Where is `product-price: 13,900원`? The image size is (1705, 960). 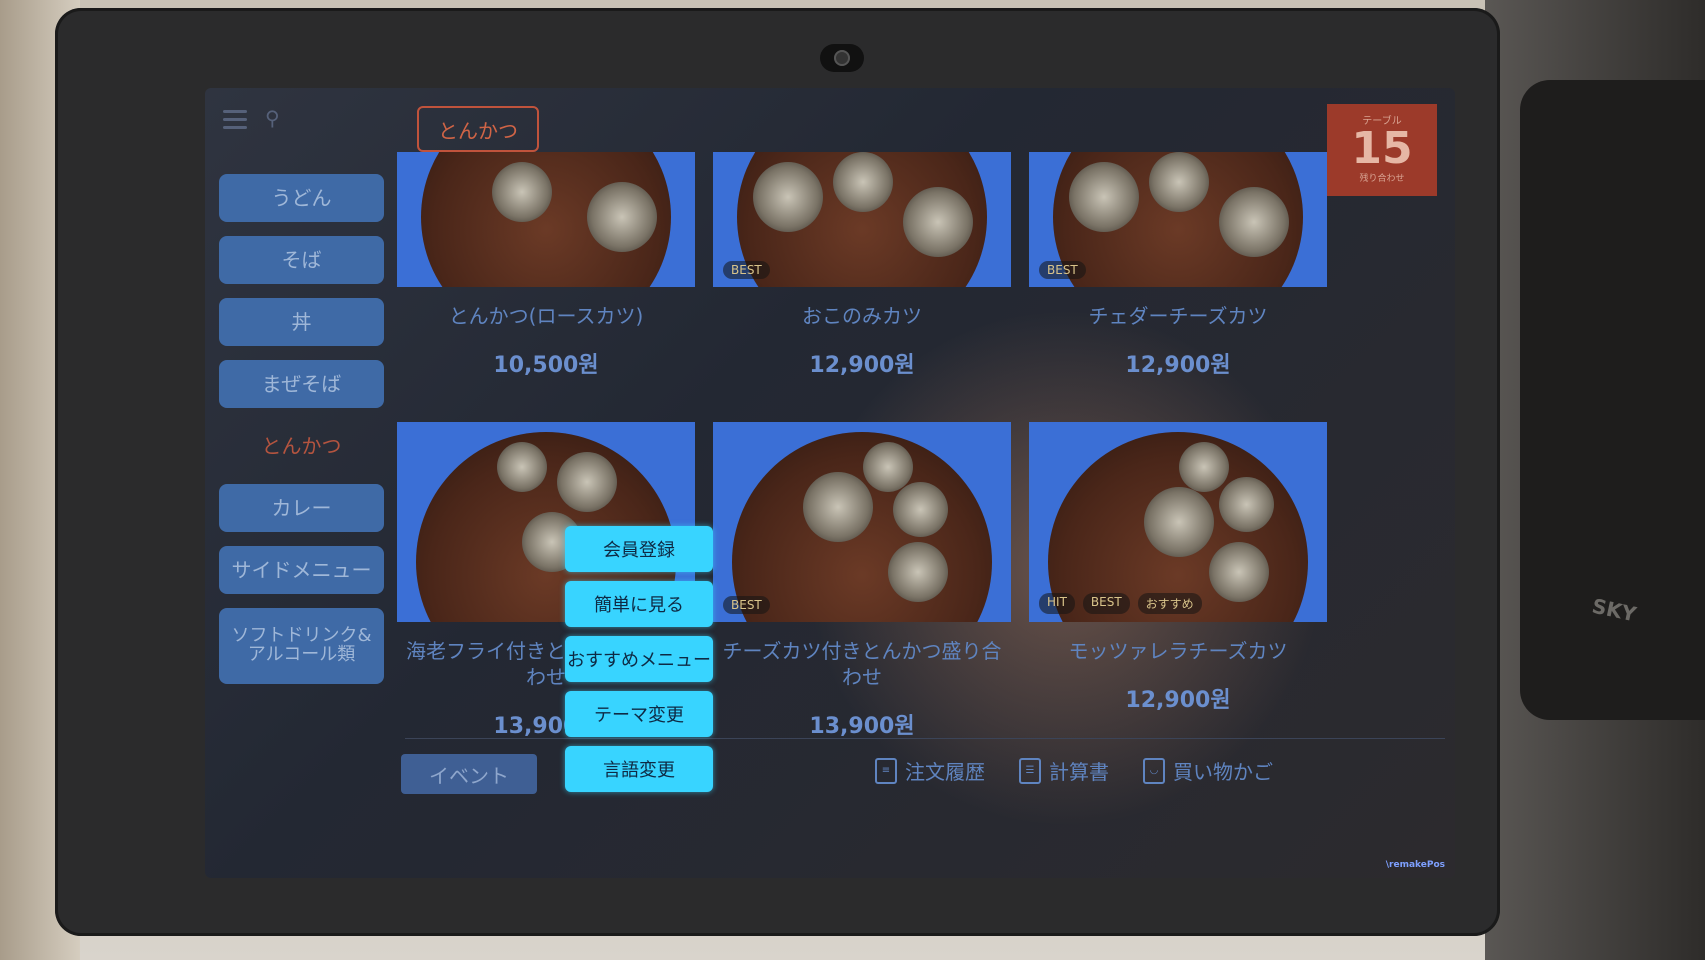
product-price: 13,900원 is located at coordinates (862, 726).